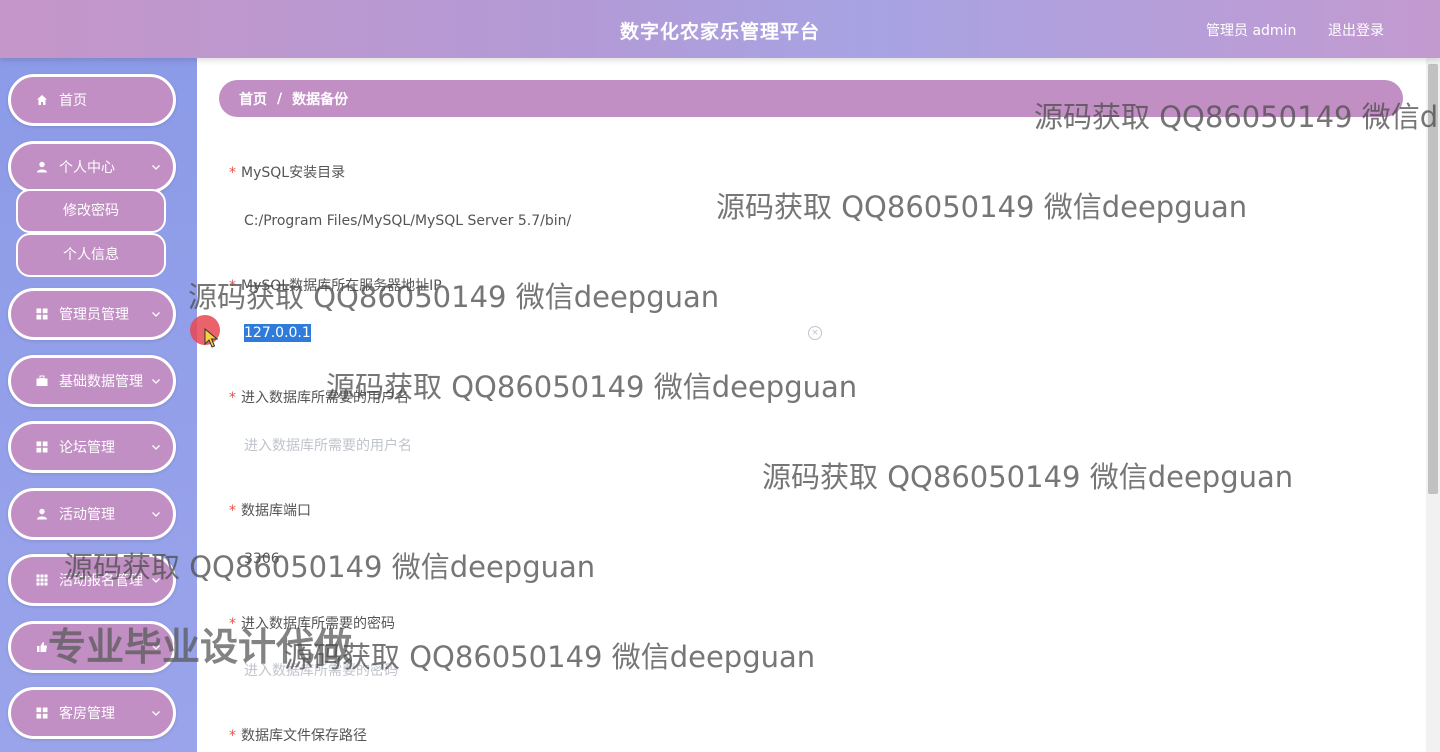 The width and height of the screenshot is (1440, 752). Describe the element at coordinates (42, 100) in the screenshot. I see `home-icon` at that location.